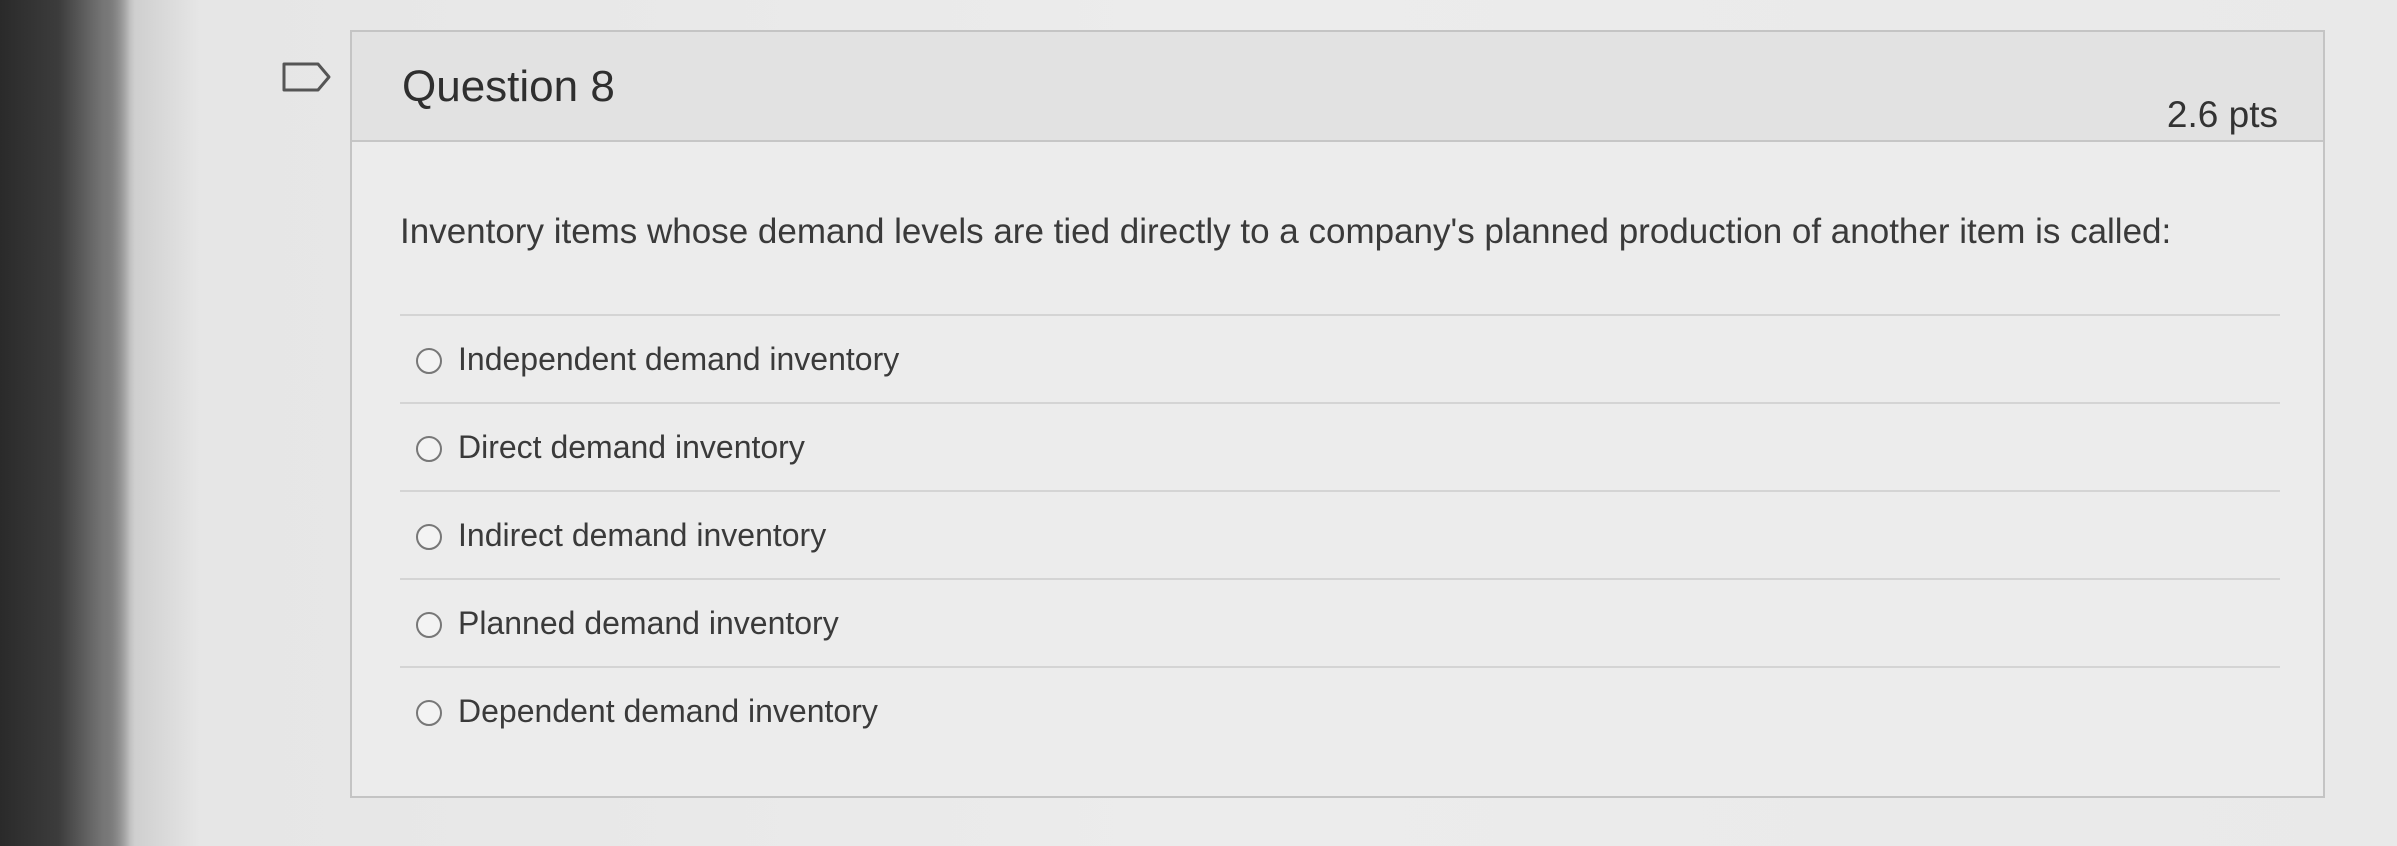 The image size is (2397, 846). What do you see at coordinates (642, 535) in the screenshot?
I see `answer-label: Indirect demand inventory` at bounding box center [642, 535].